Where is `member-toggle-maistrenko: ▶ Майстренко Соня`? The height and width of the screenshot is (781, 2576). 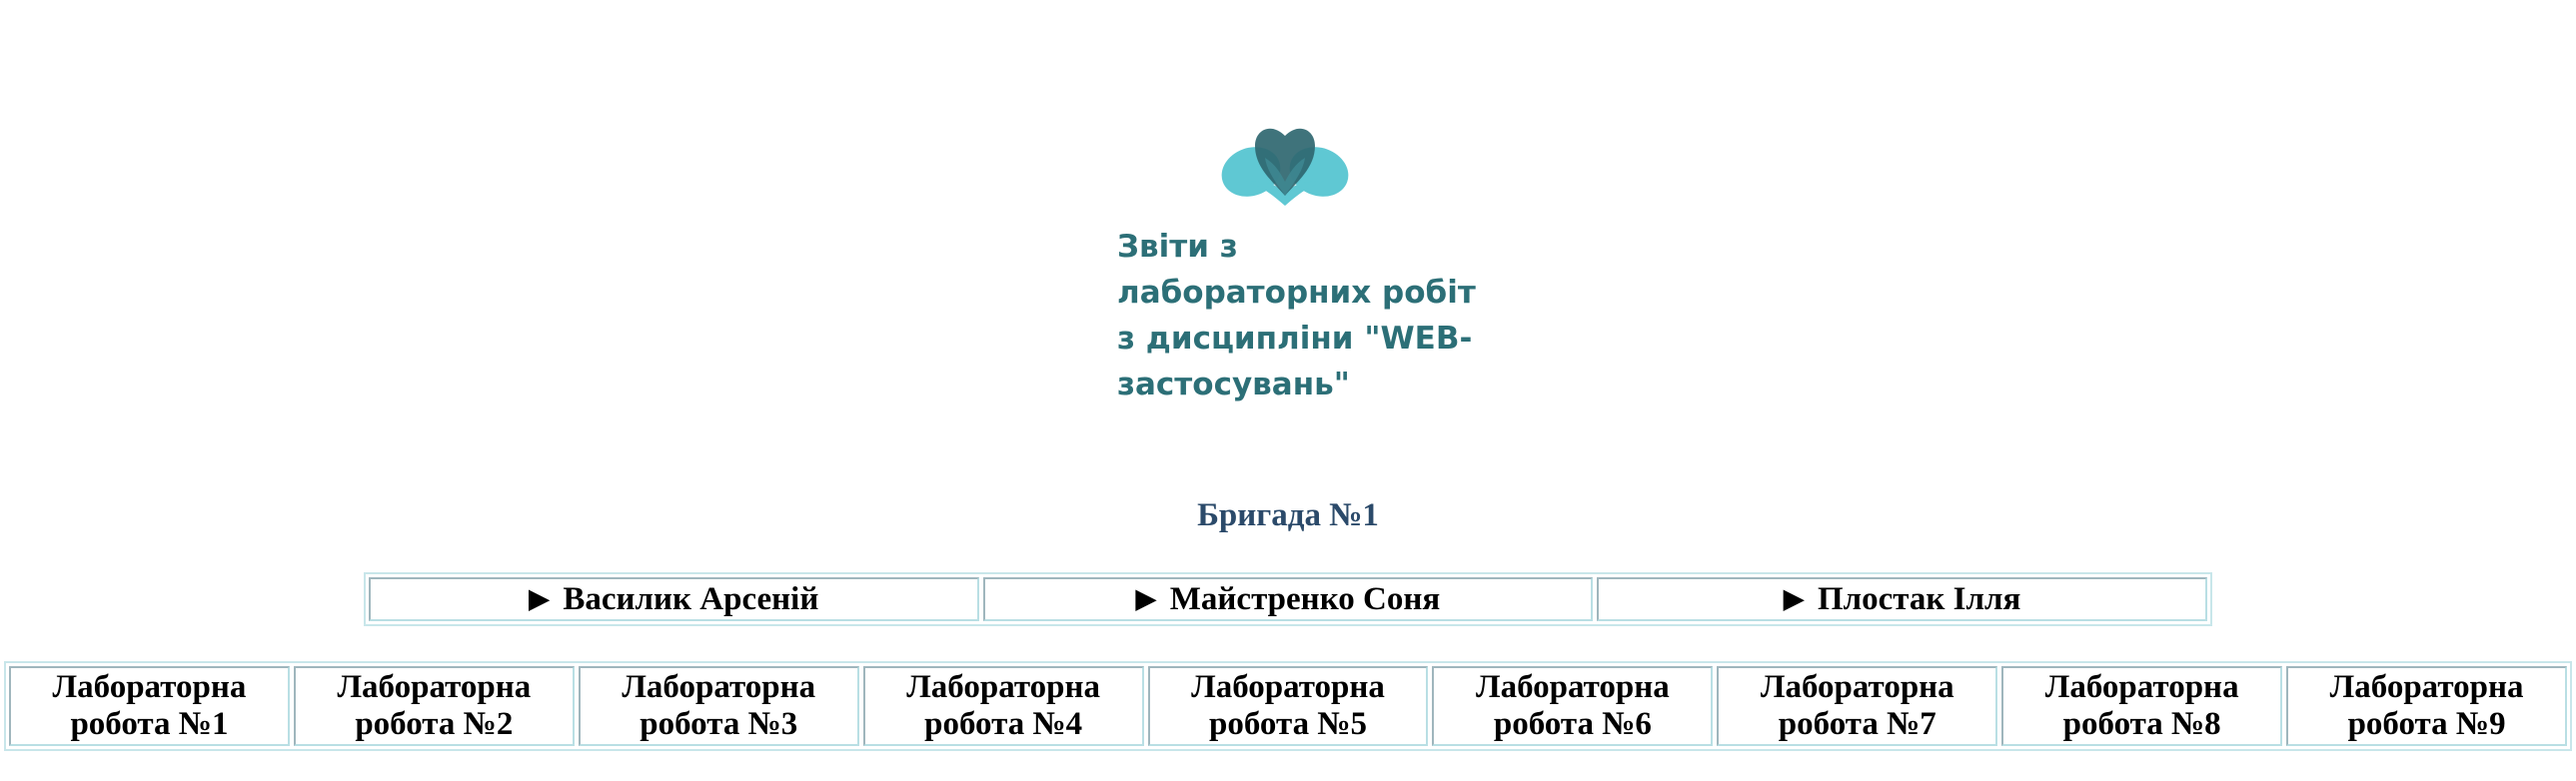
member-toggle-maistrenko: ▶ Майстренко Соня is located at coordinates (1288, 599).